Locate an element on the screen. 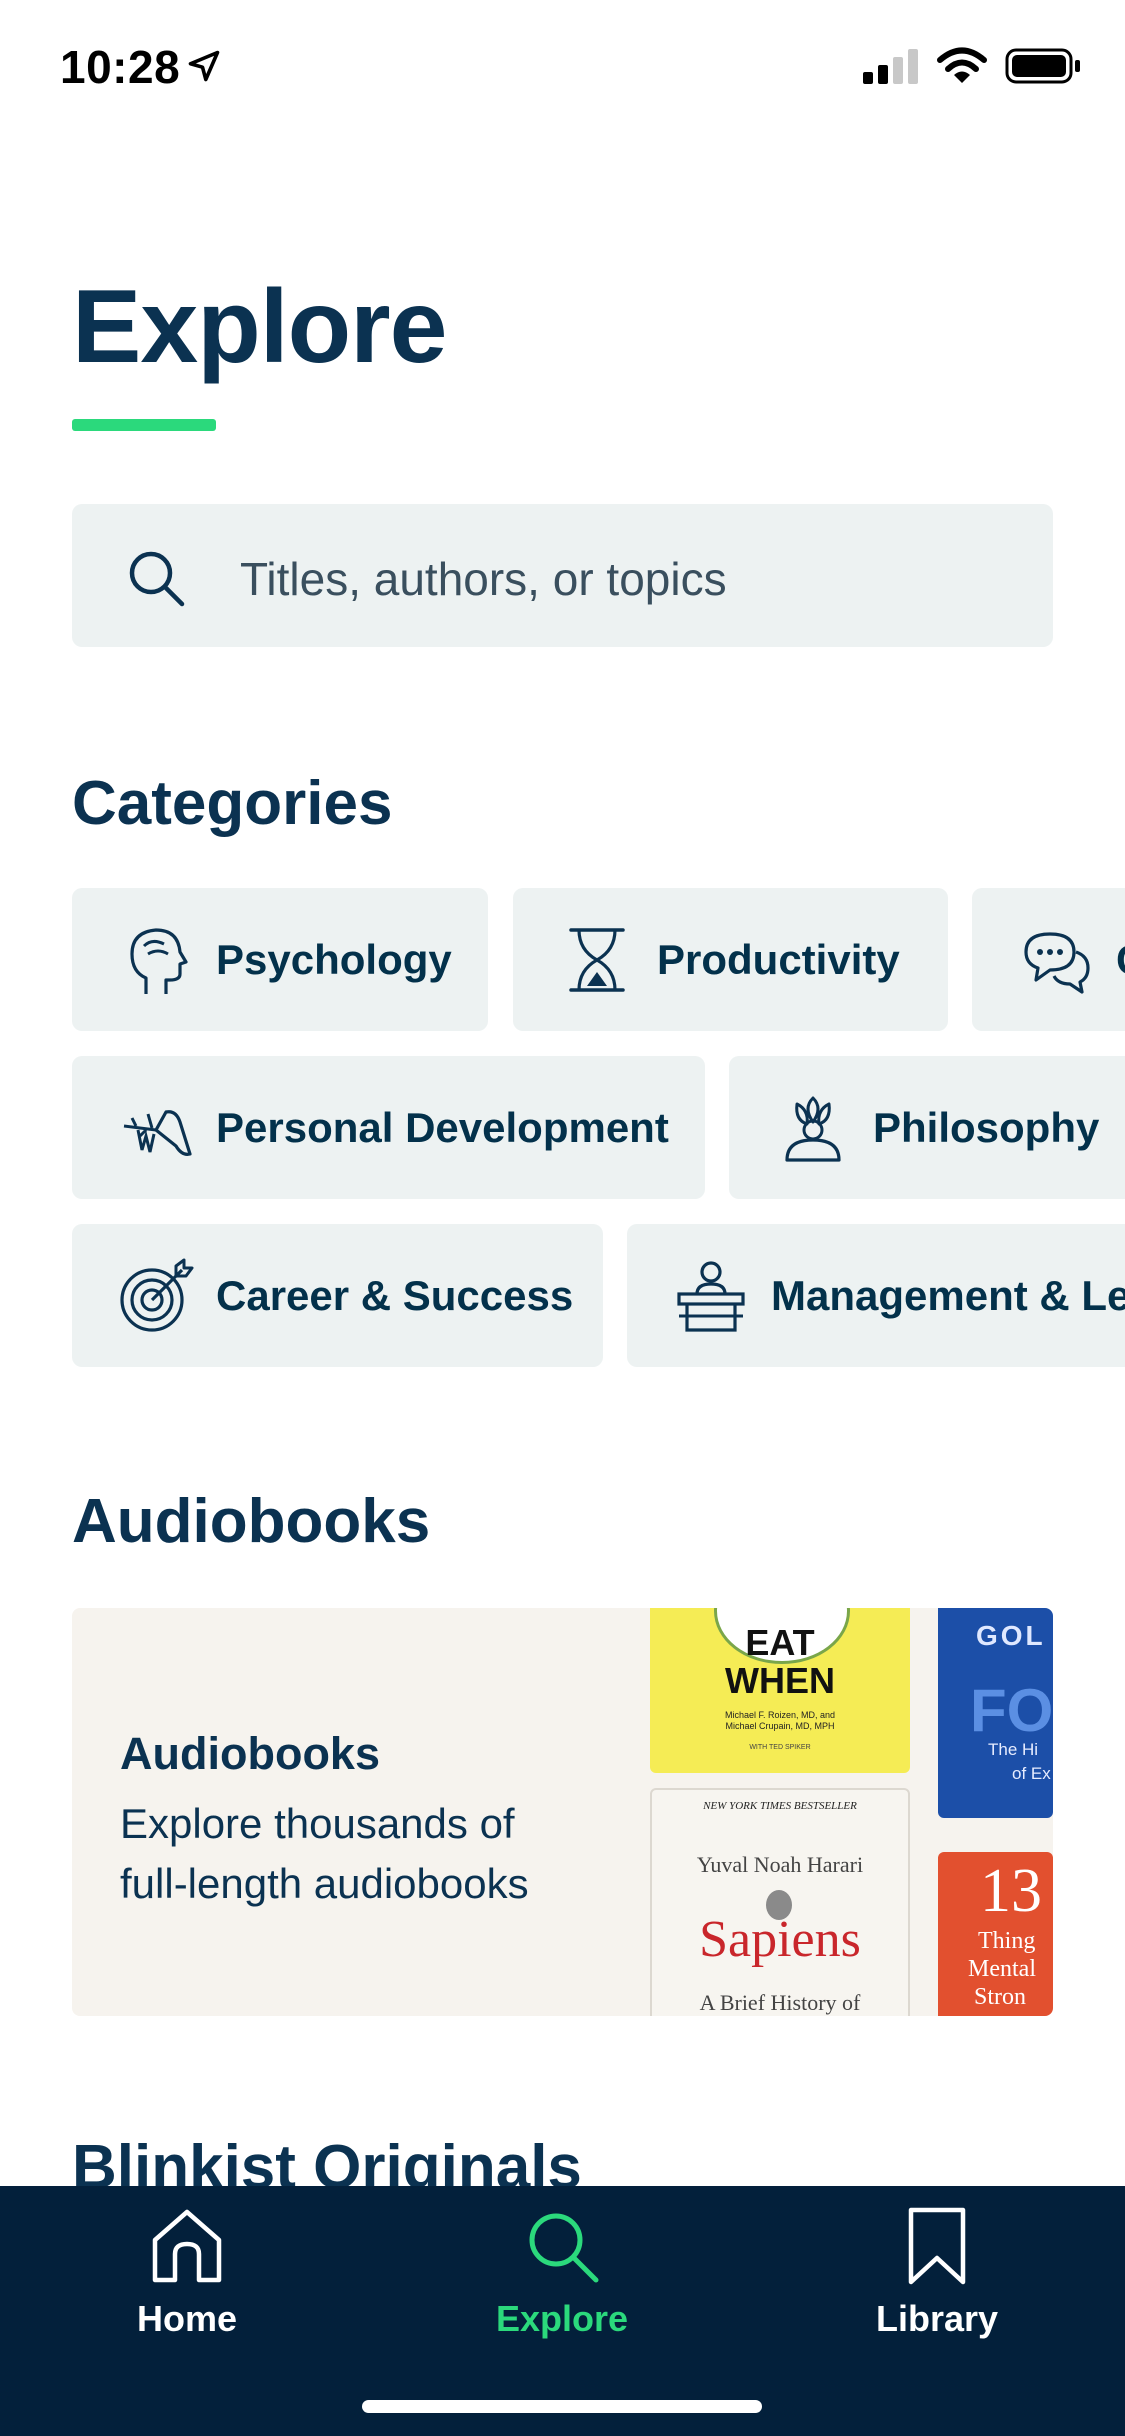  wifi-icon is located at coordinates (962, 65).